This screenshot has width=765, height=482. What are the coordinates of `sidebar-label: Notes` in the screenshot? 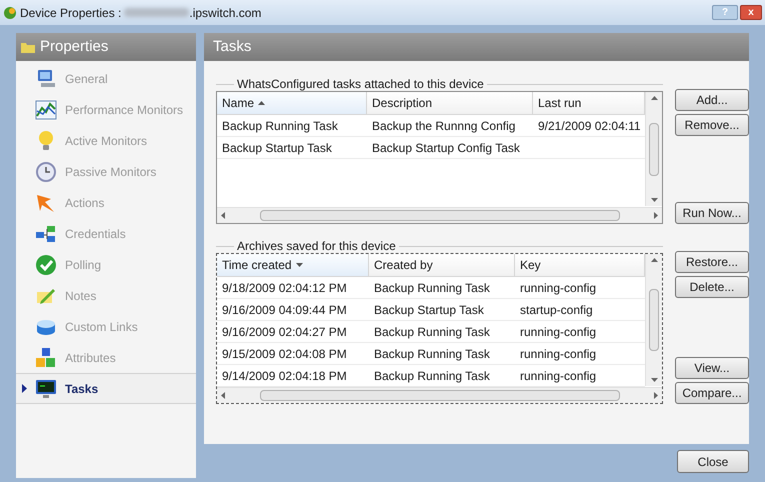 It's located at (80, 296).